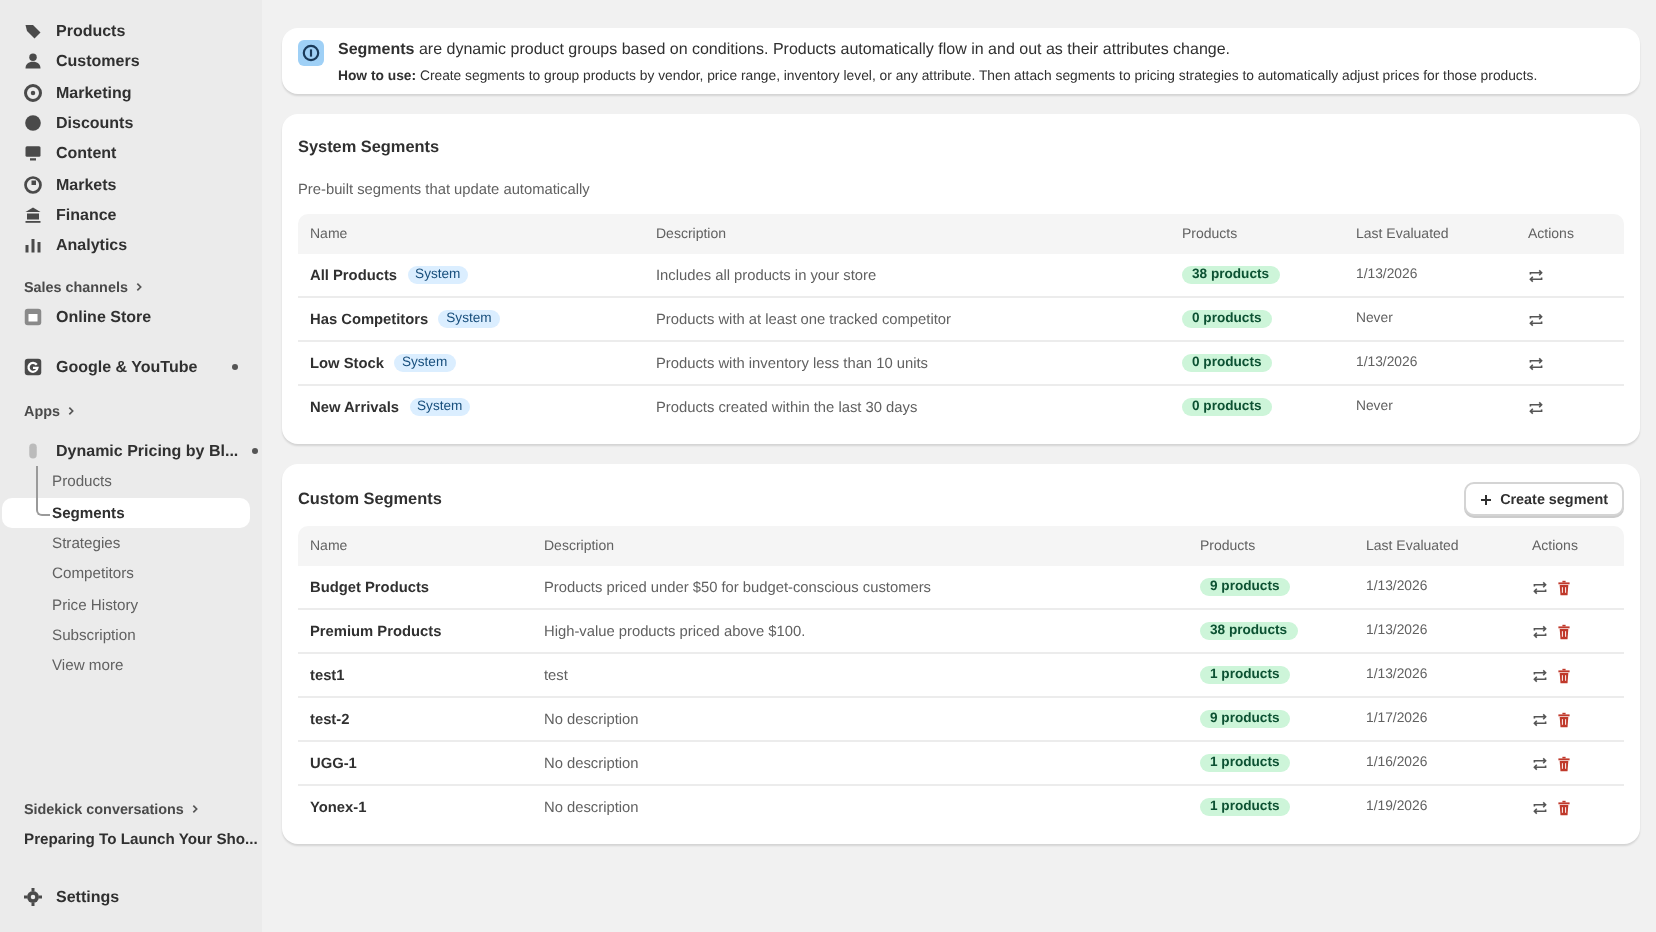 The image size is (1656, 932). I want to click on nav-item: Customers, so click(131, 62).